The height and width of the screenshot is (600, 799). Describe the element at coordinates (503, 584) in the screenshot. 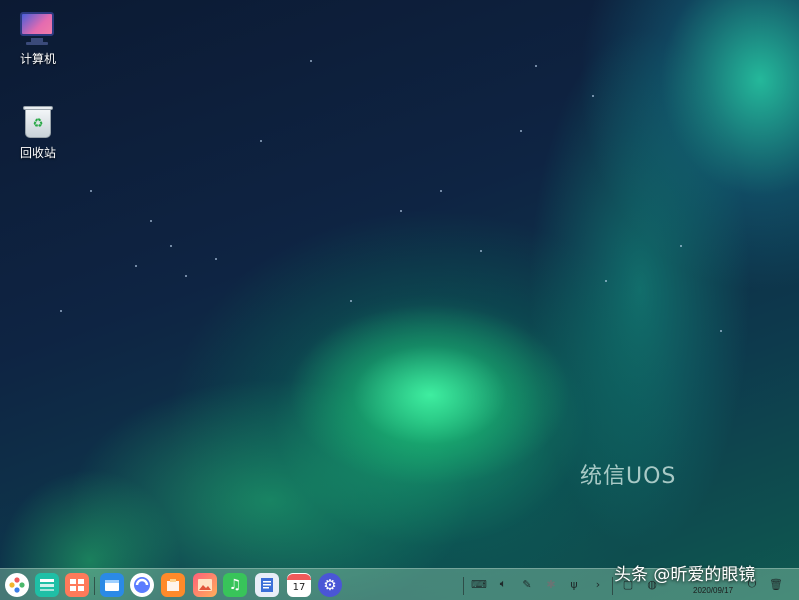

I see `volume-icon: 🔈︎` at that location.